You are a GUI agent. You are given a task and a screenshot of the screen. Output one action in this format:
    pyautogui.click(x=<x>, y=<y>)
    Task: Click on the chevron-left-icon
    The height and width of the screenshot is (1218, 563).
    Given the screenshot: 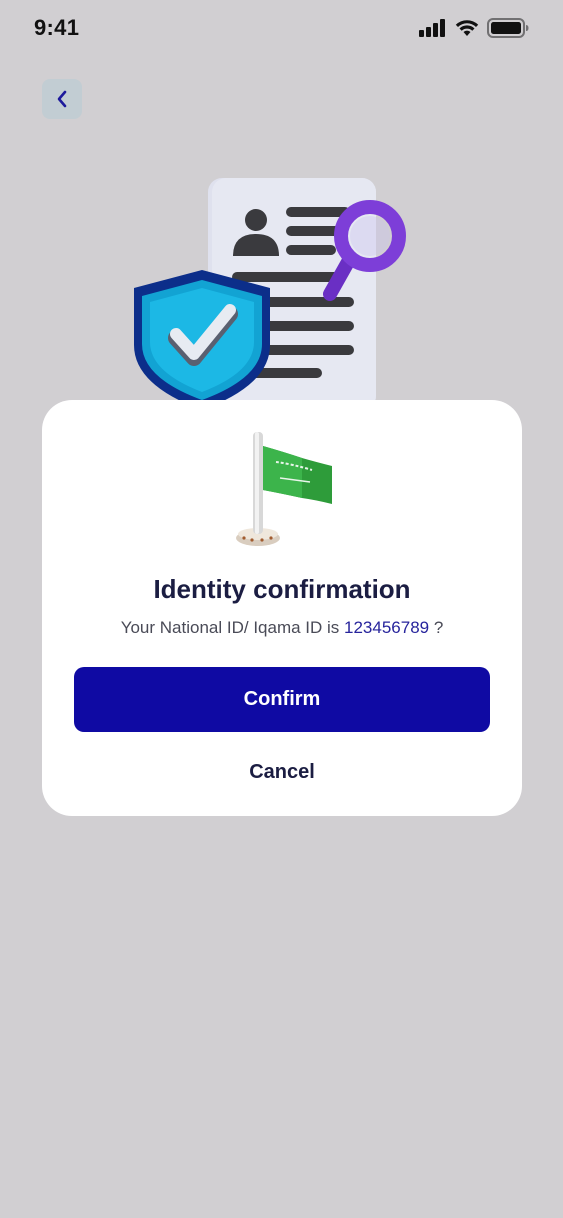 What is the action you would take?
    pyautogui.click(x=62, y=99)
    